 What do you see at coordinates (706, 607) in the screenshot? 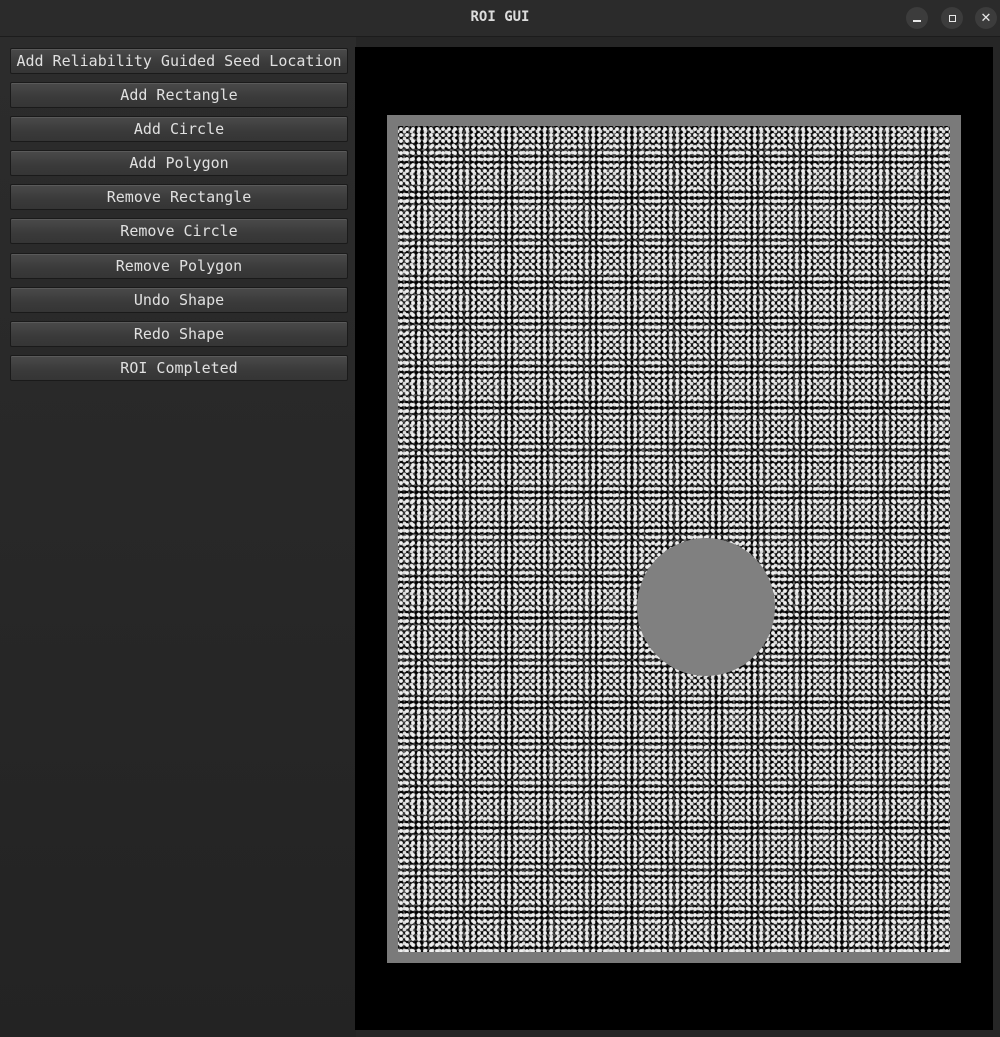
I see `roi-circle-shape` at bounding box center [706, 607].